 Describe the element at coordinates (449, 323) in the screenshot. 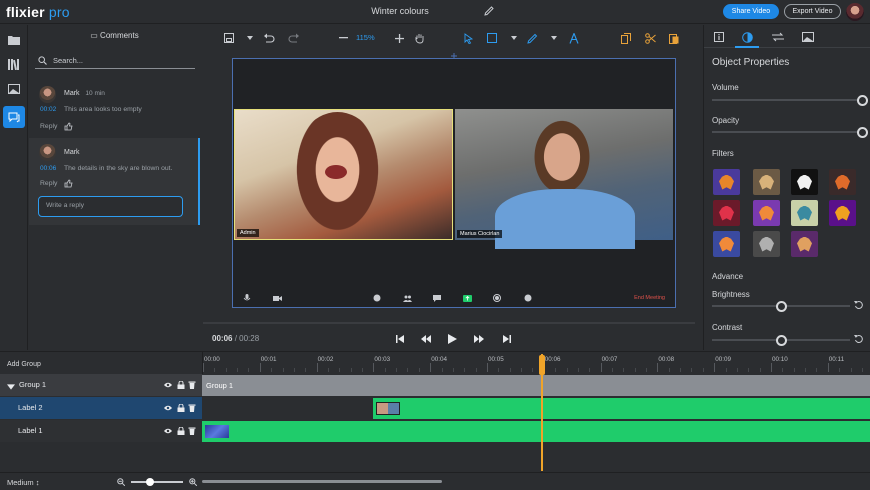

I see `preview-scrubber` at that location.